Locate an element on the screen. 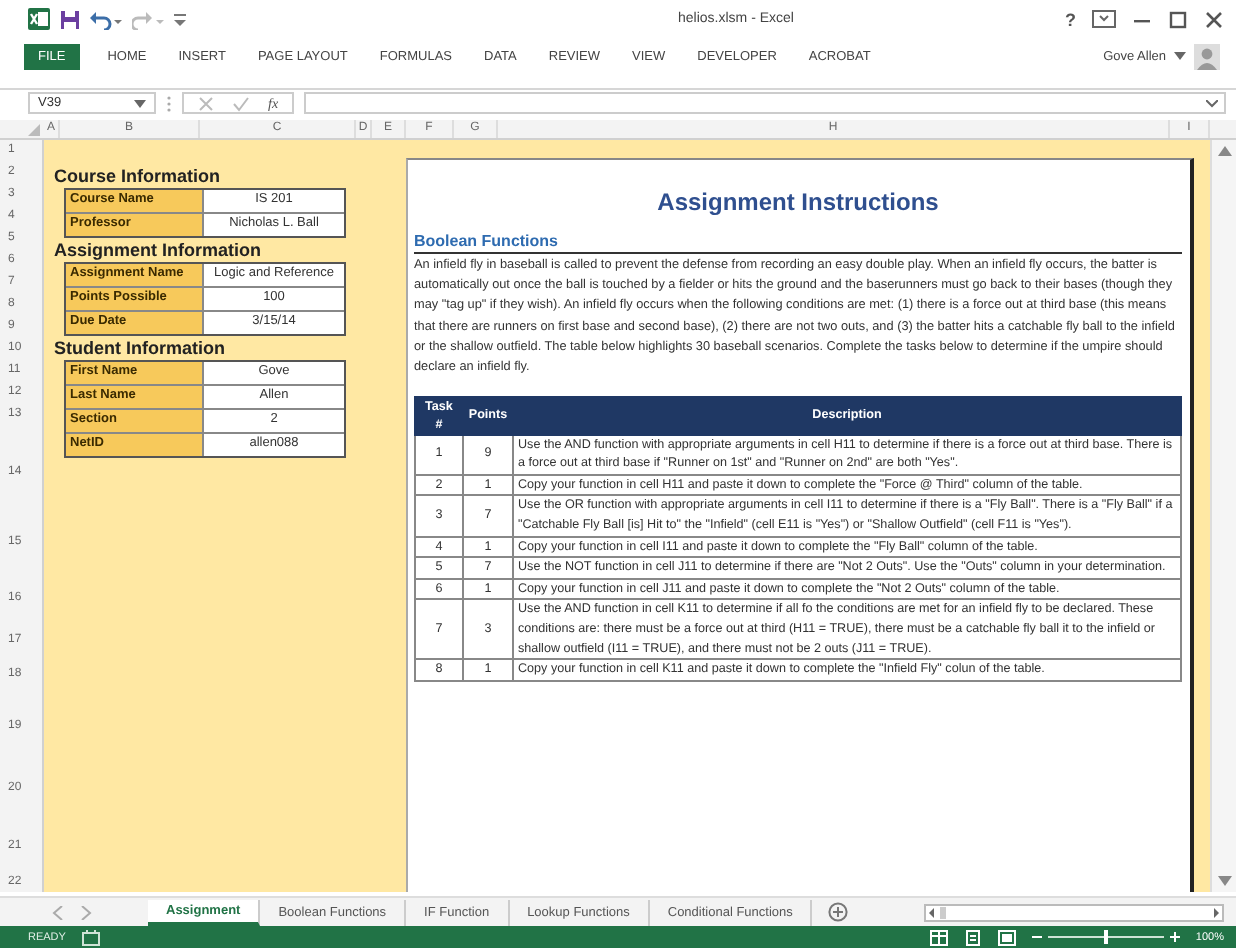 Image resolution: width=1236 pixels, height=948 pixels. instructions-title: Assignment Instructions is located at coordinates (798, 201).